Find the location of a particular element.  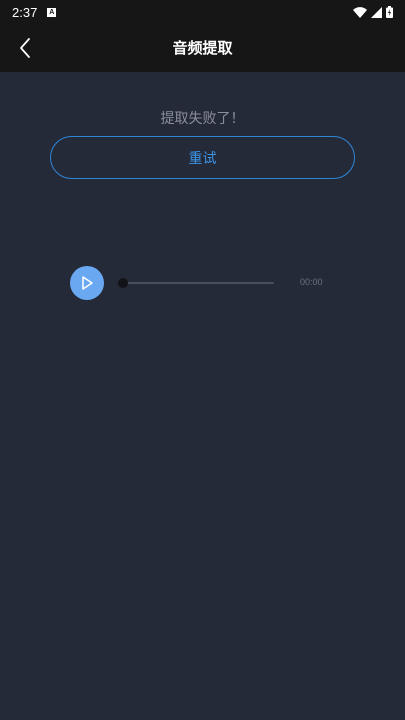

status-time: 2:37 is located at coordinates (25, 12).